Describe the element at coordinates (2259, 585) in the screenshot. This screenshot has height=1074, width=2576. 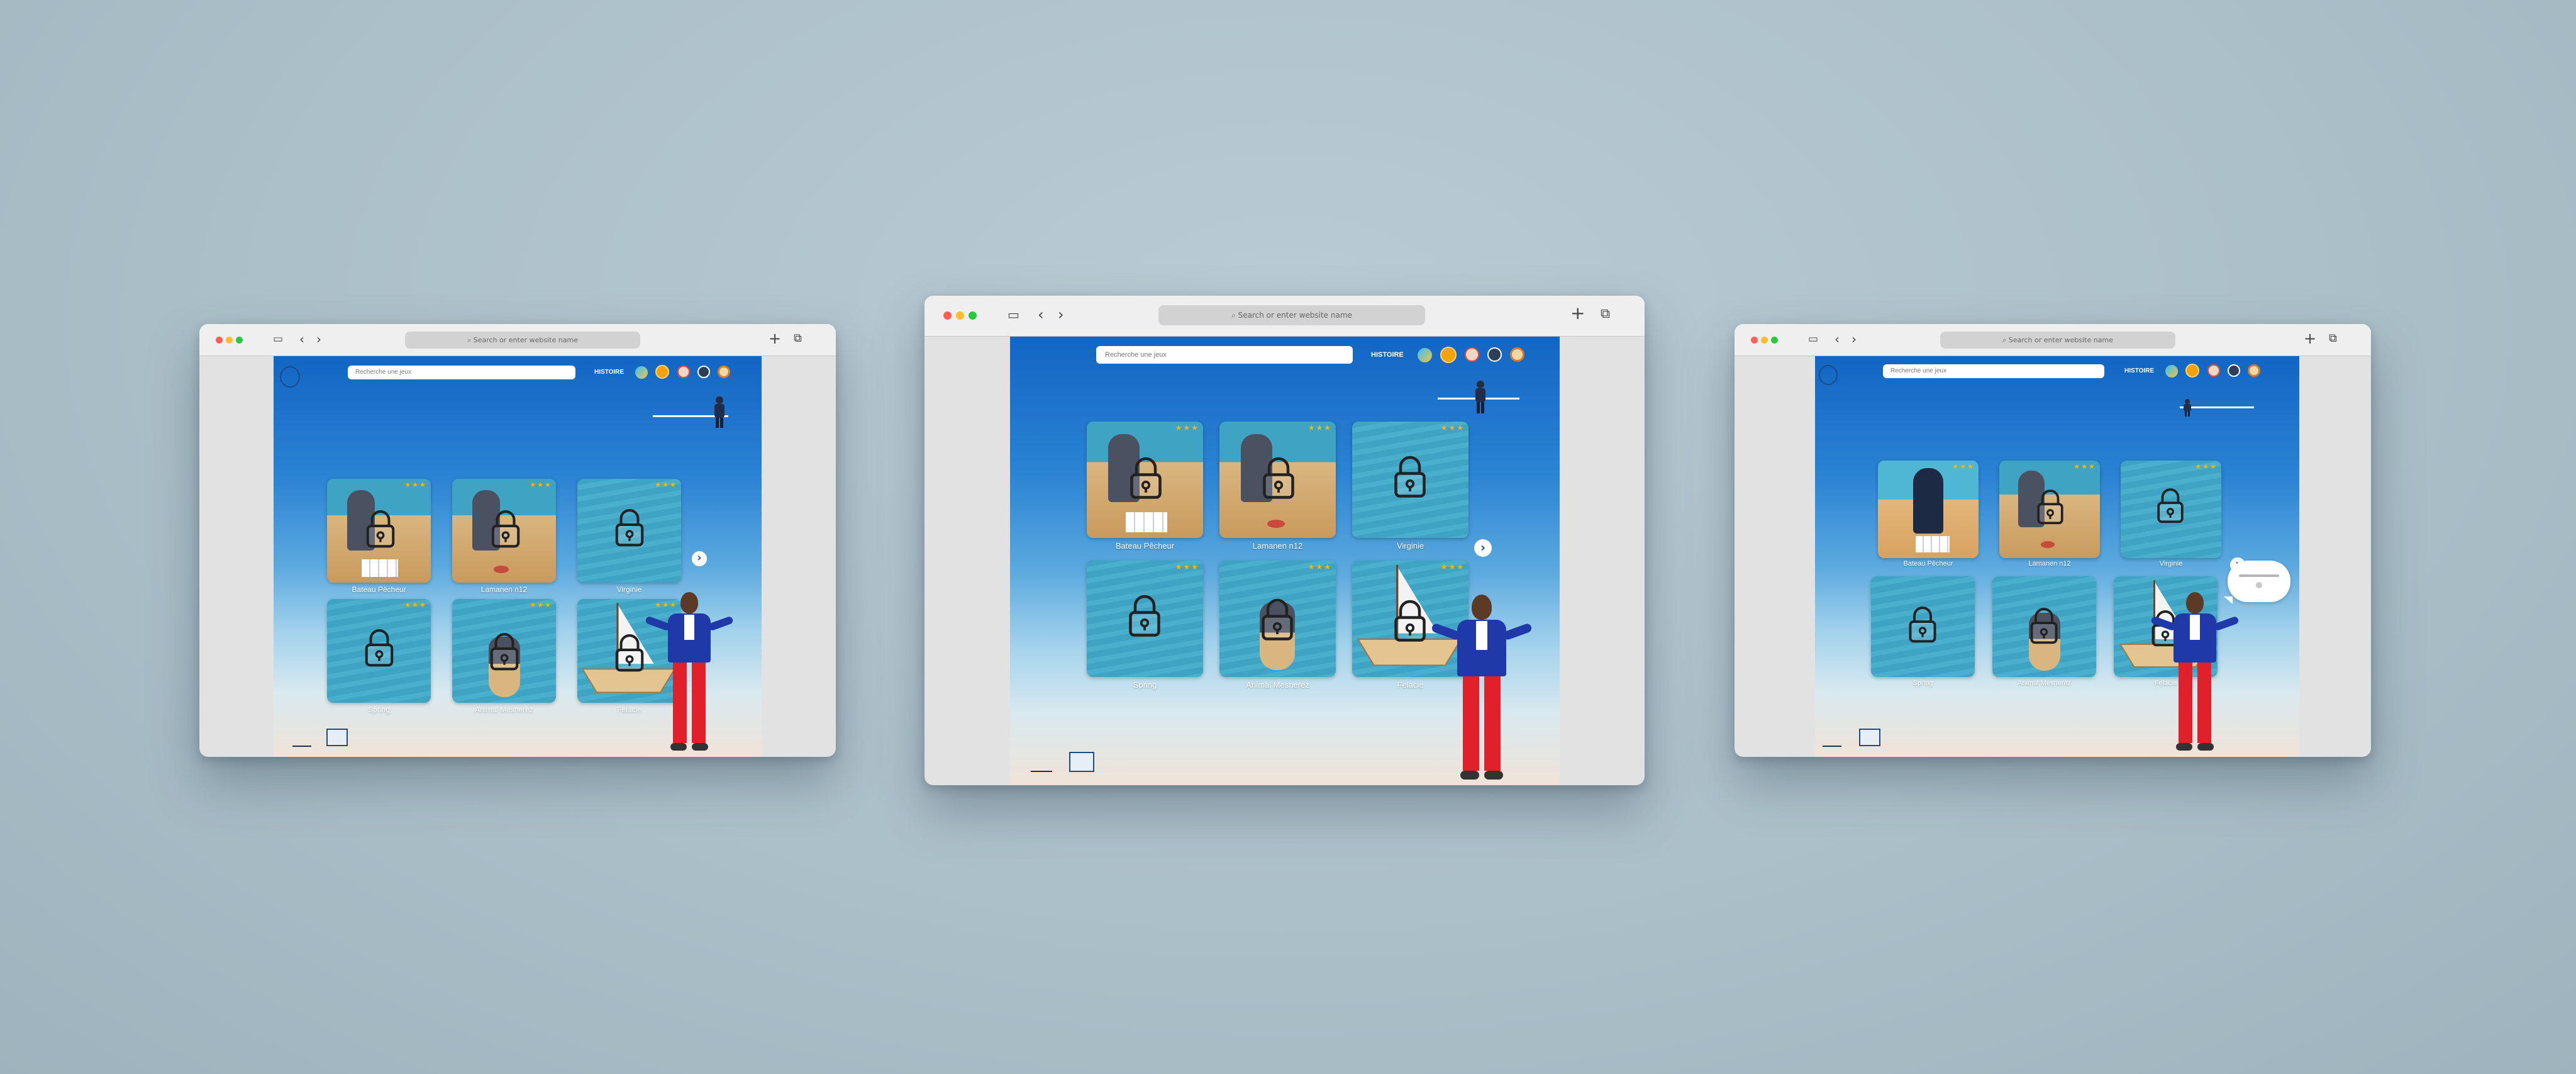
I see `dismiss-icon` at that location.